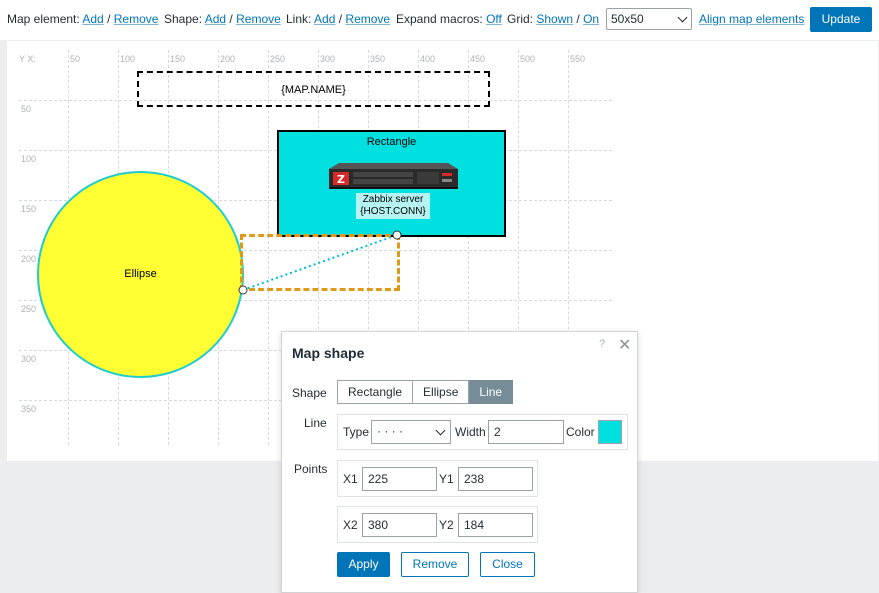 The image size is (879, 593). I want to click on x2-label: X2, so click(350, 525).